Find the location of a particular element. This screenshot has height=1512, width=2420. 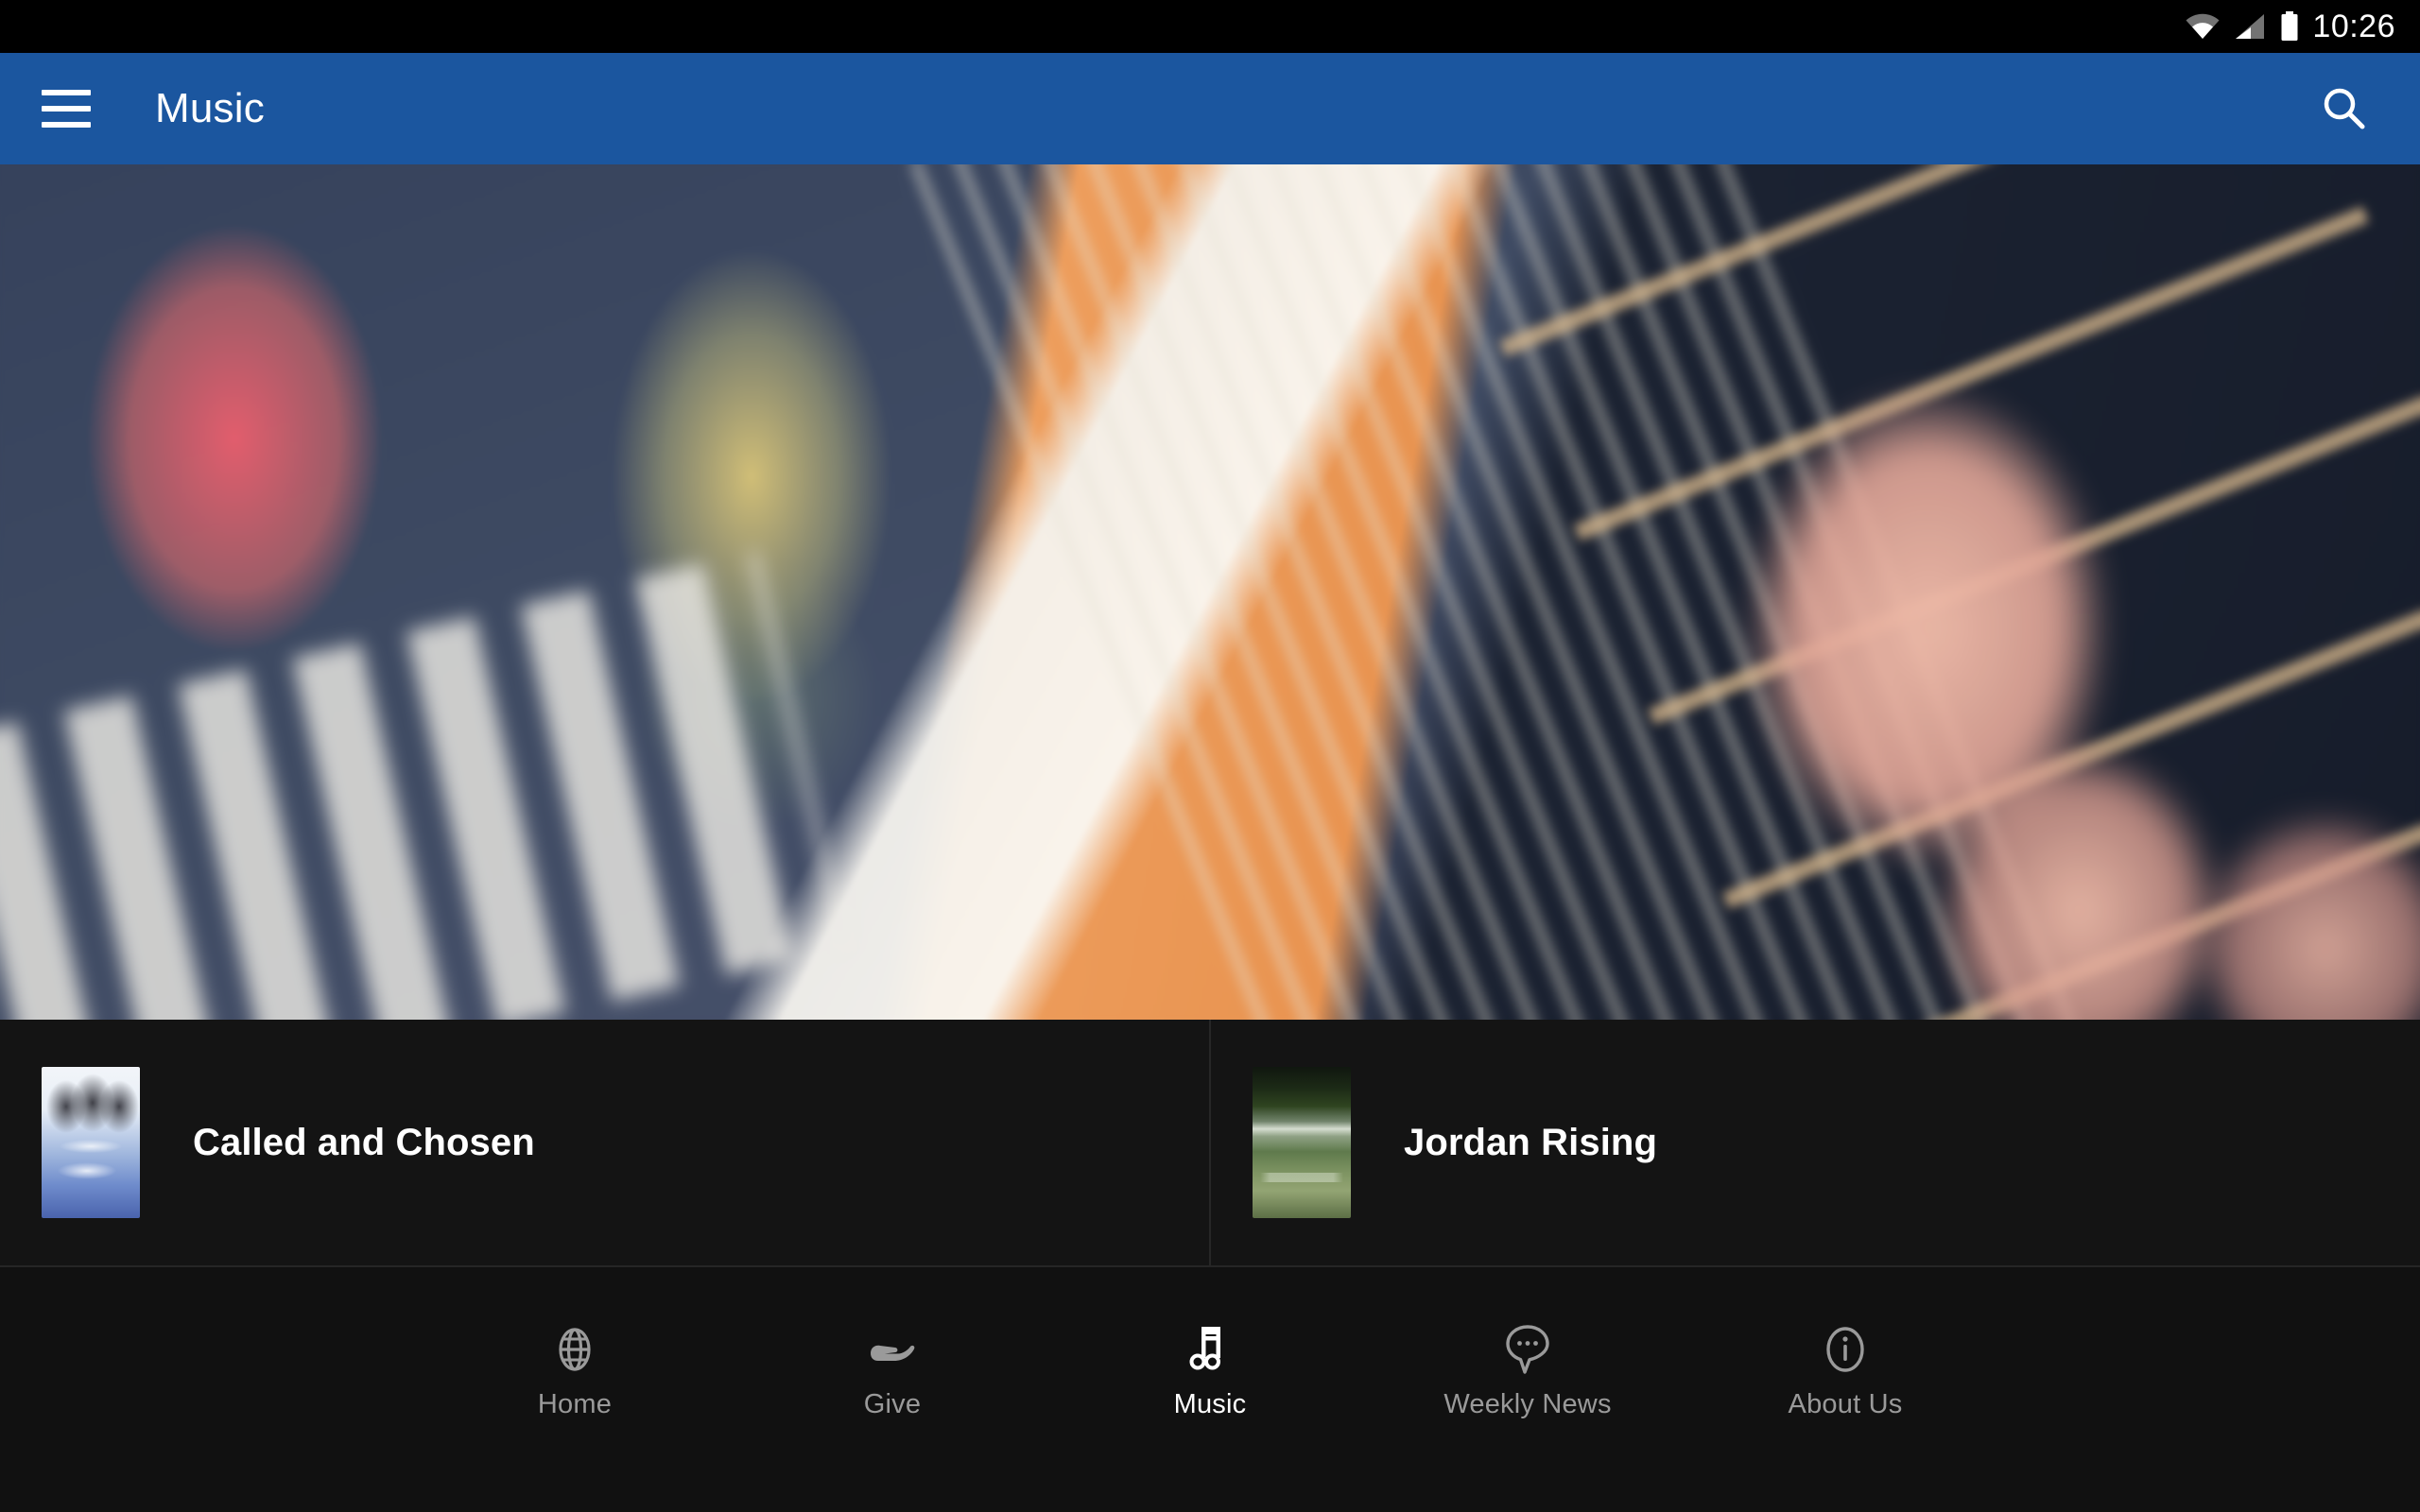

info-circle-icon is located at coordinates (1845, 1349).